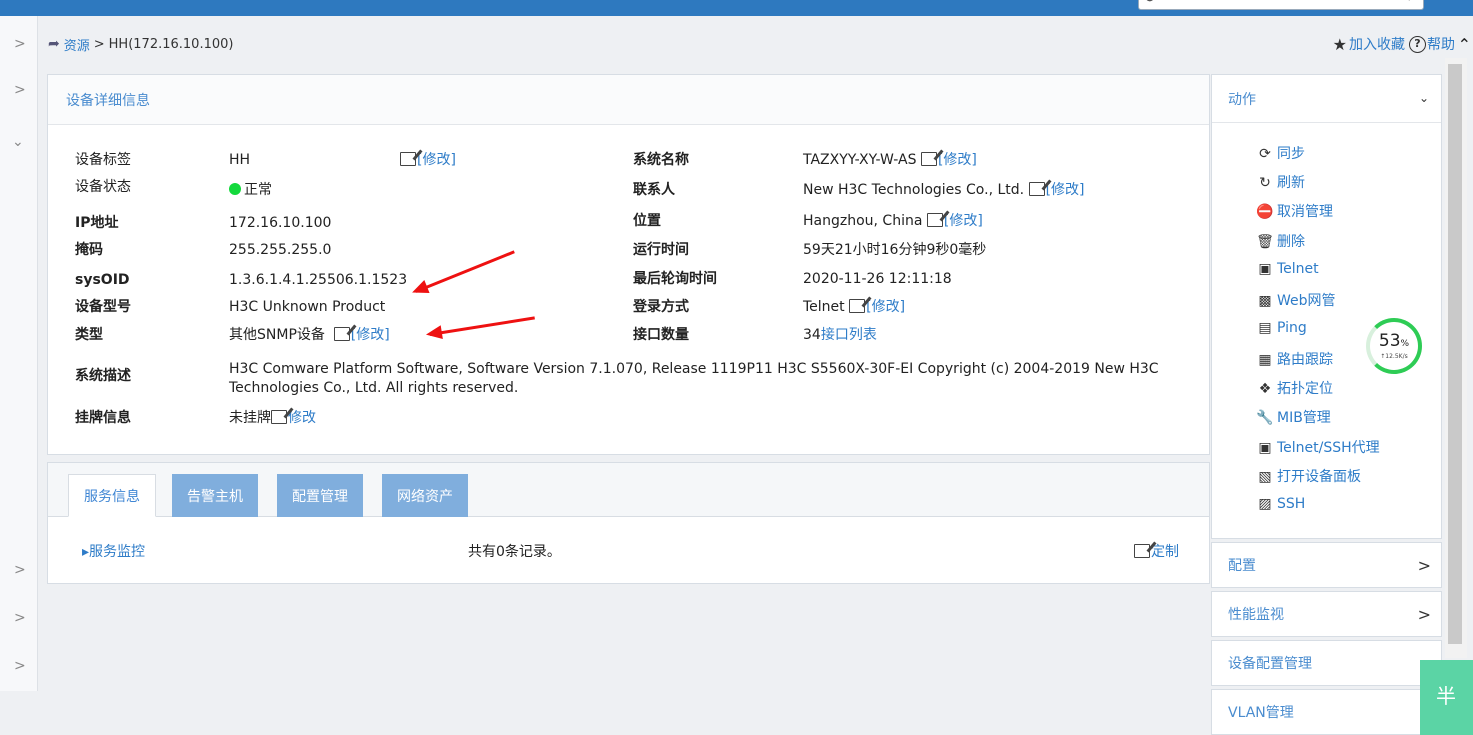 The image size is (1473, 735). I want to click on tab-alarm-host: 告警主机, so click(215, 495).